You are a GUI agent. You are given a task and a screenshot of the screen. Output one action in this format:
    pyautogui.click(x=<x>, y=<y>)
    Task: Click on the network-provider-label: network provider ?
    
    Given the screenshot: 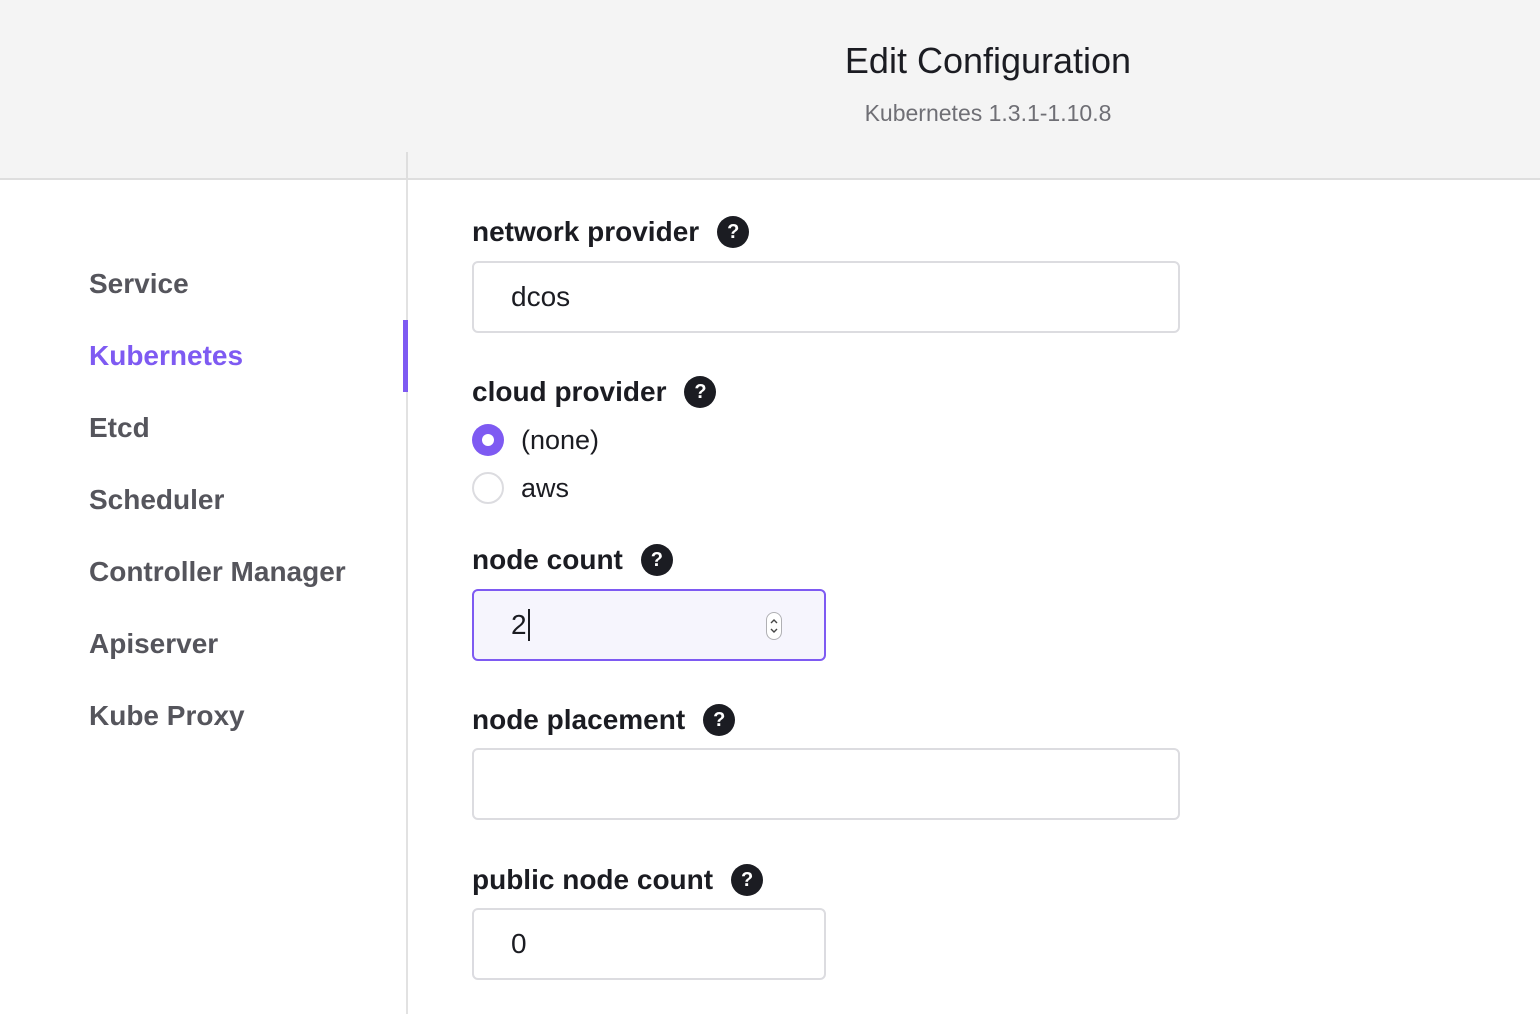 What is the action you would take?
    pyautogui.click(x=611, y=232)
    